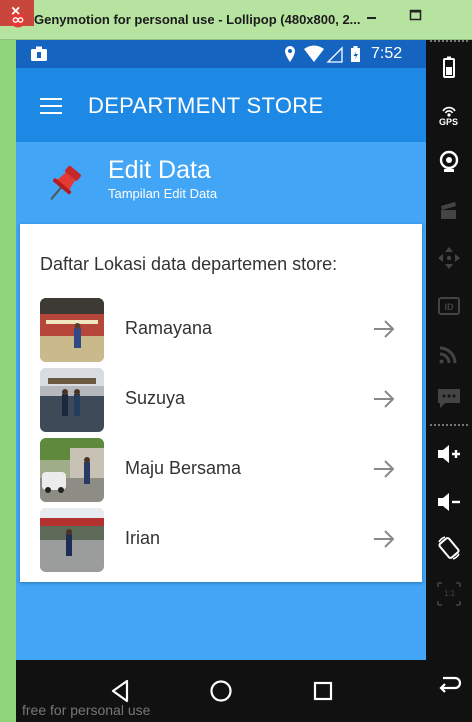  I want to click on wifi-icon, so click(314, 53).